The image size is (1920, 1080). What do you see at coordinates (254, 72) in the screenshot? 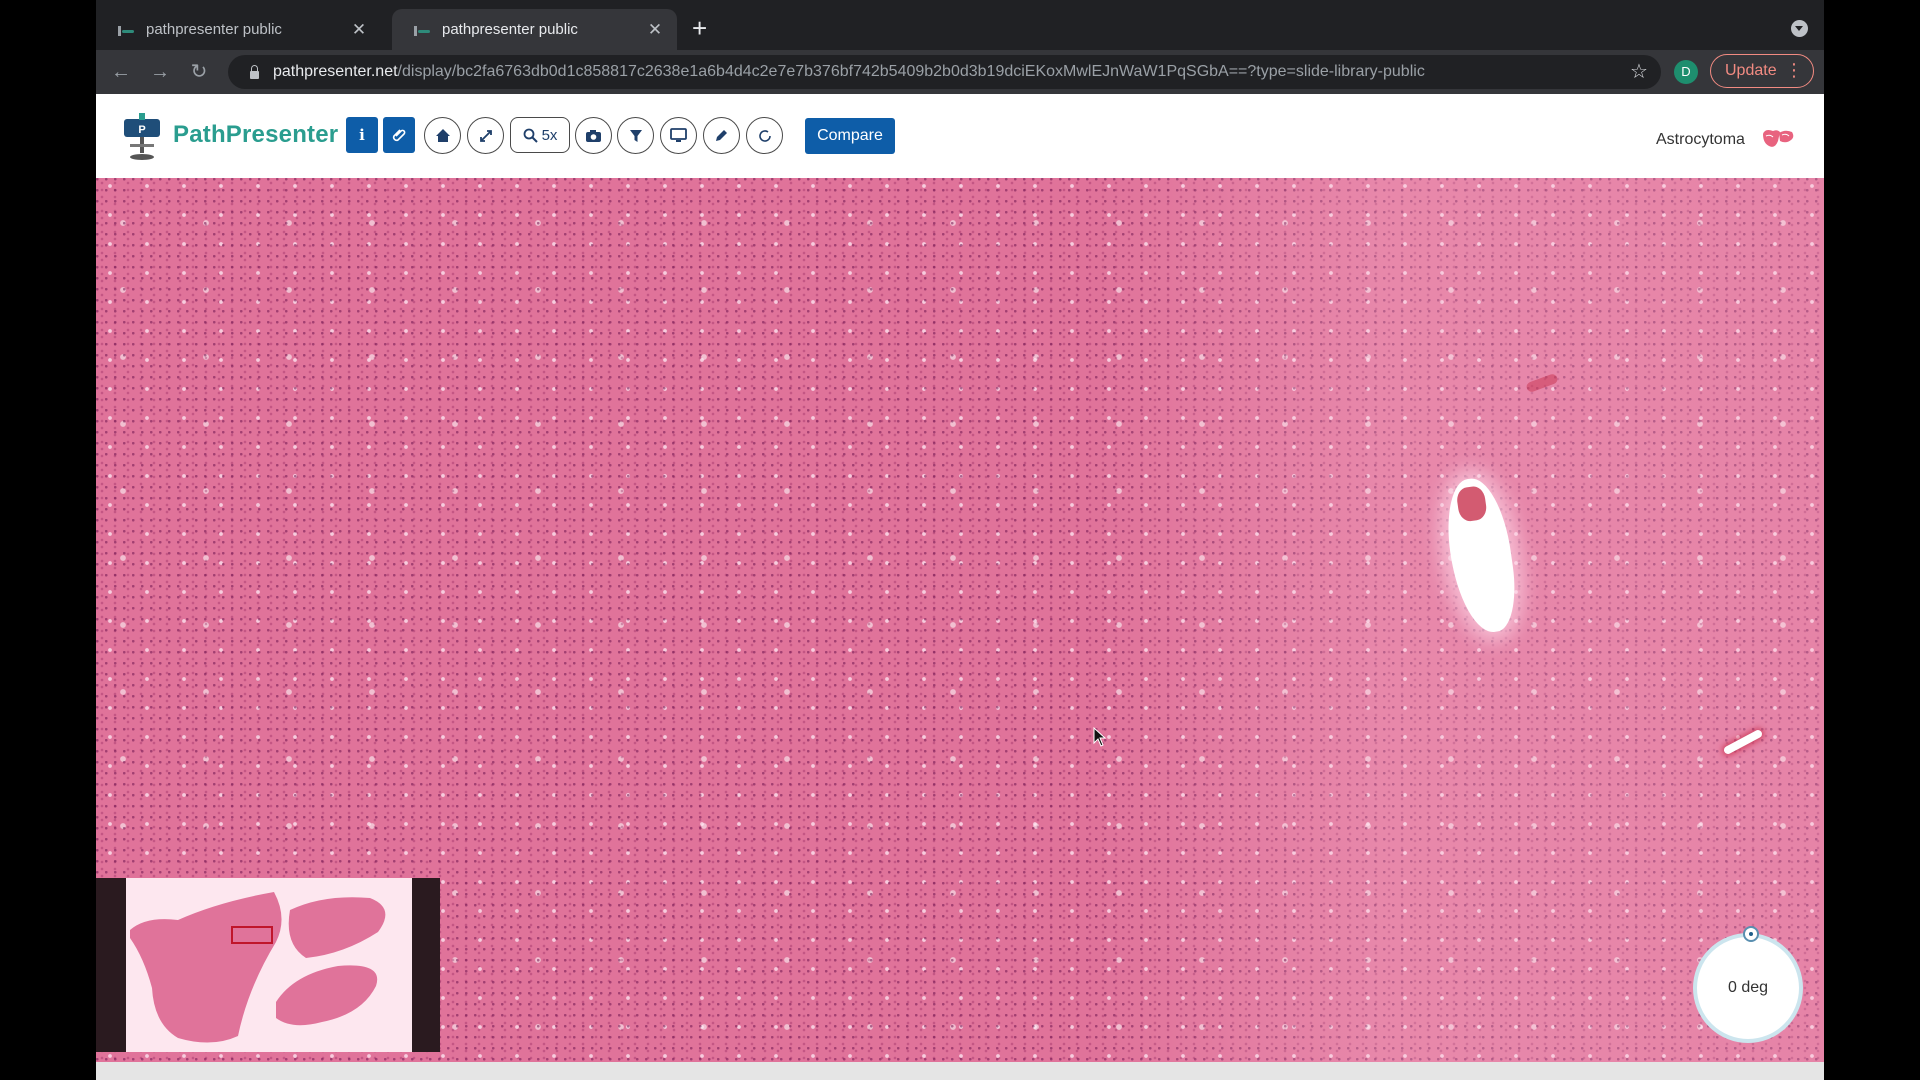
I see `lock-icon` at bounding box center [254, 72].